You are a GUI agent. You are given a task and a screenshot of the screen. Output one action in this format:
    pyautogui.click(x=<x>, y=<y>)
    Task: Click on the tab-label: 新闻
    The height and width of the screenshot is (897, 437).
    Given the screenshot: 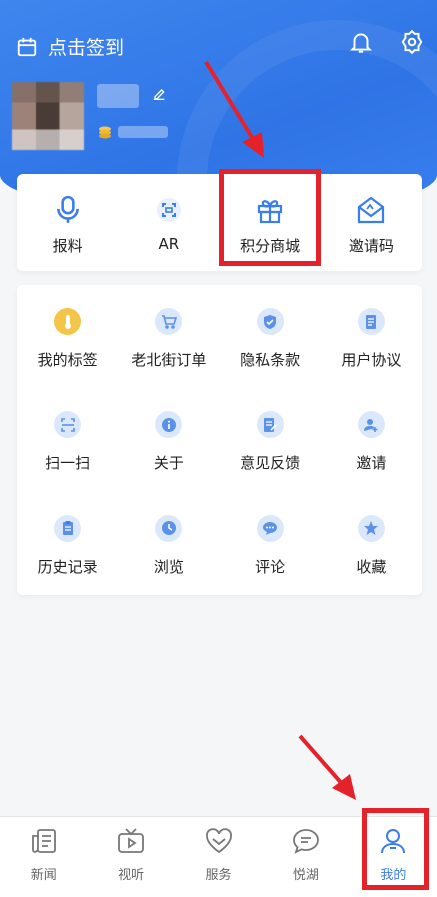 What is the action you would take?
    pyautogui.click(x=43, y=875)
    